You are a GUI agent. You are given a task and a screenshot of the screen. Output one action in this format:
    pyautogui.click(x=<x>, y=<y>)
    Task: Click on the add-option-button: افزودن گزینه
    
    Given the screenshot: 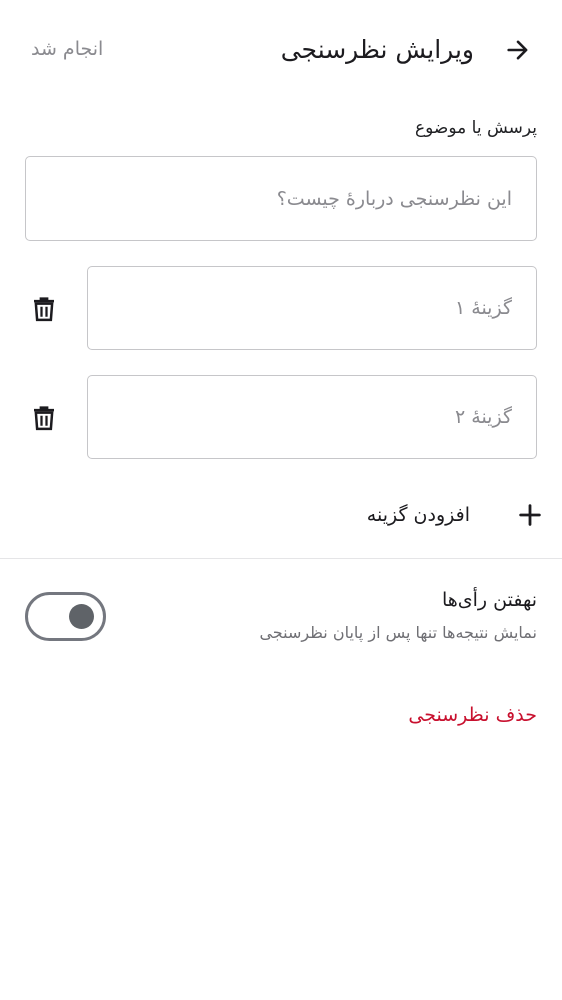 What is the action you would take?
    pyautogui.click(x=457, y=515)
    